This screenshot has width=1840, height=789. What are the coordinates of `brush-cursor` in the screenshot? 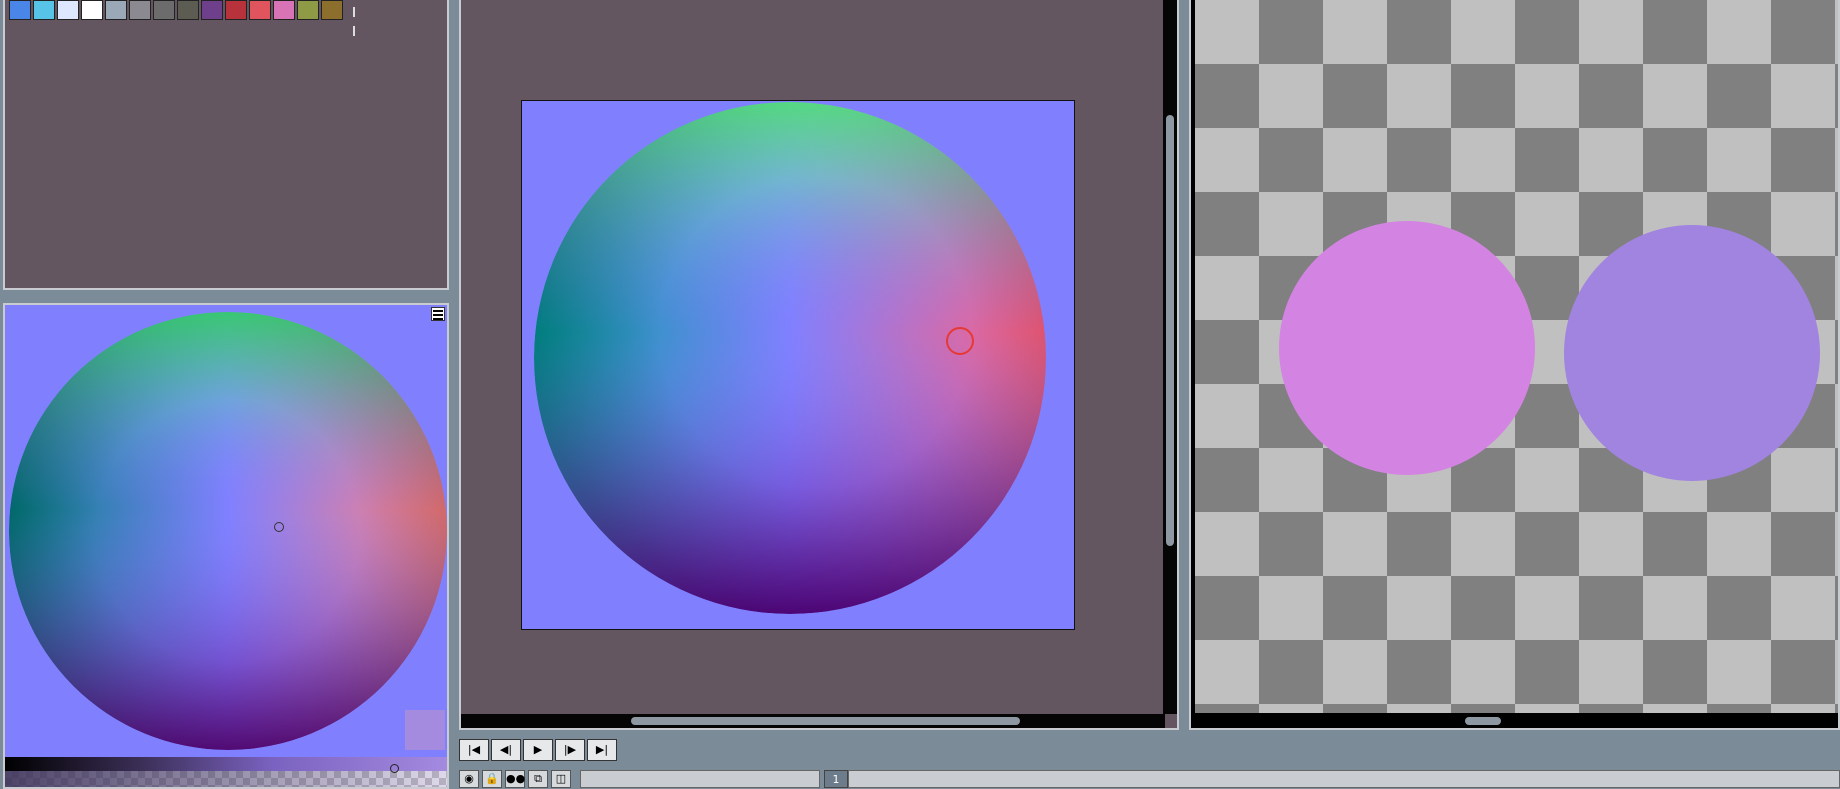 It's located at (960, 341).